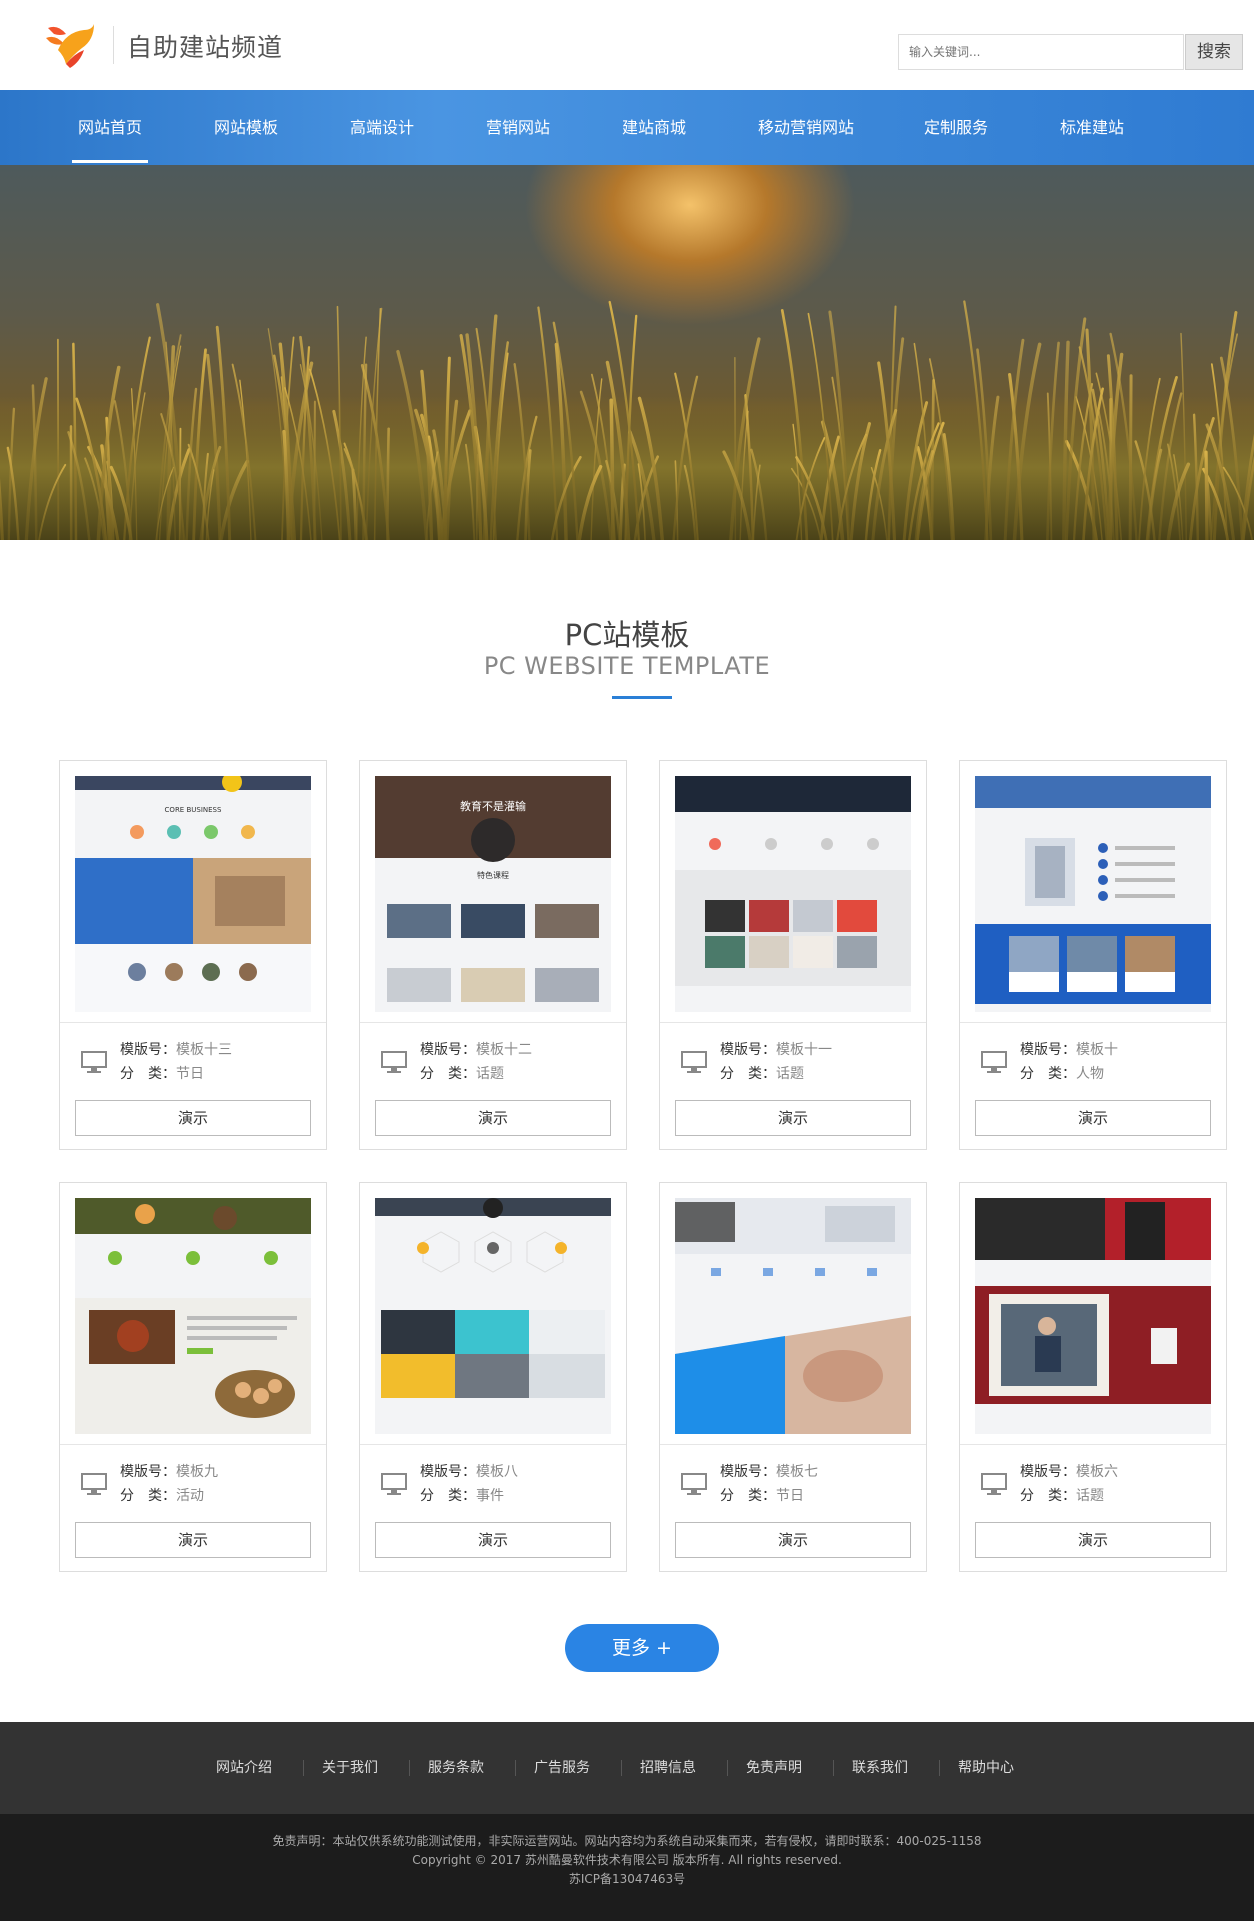  What do you see at coordinates (956, 127) in the screenshot?
I see `nav-item-custom: 定制服务` at bounding box center [956, 127].